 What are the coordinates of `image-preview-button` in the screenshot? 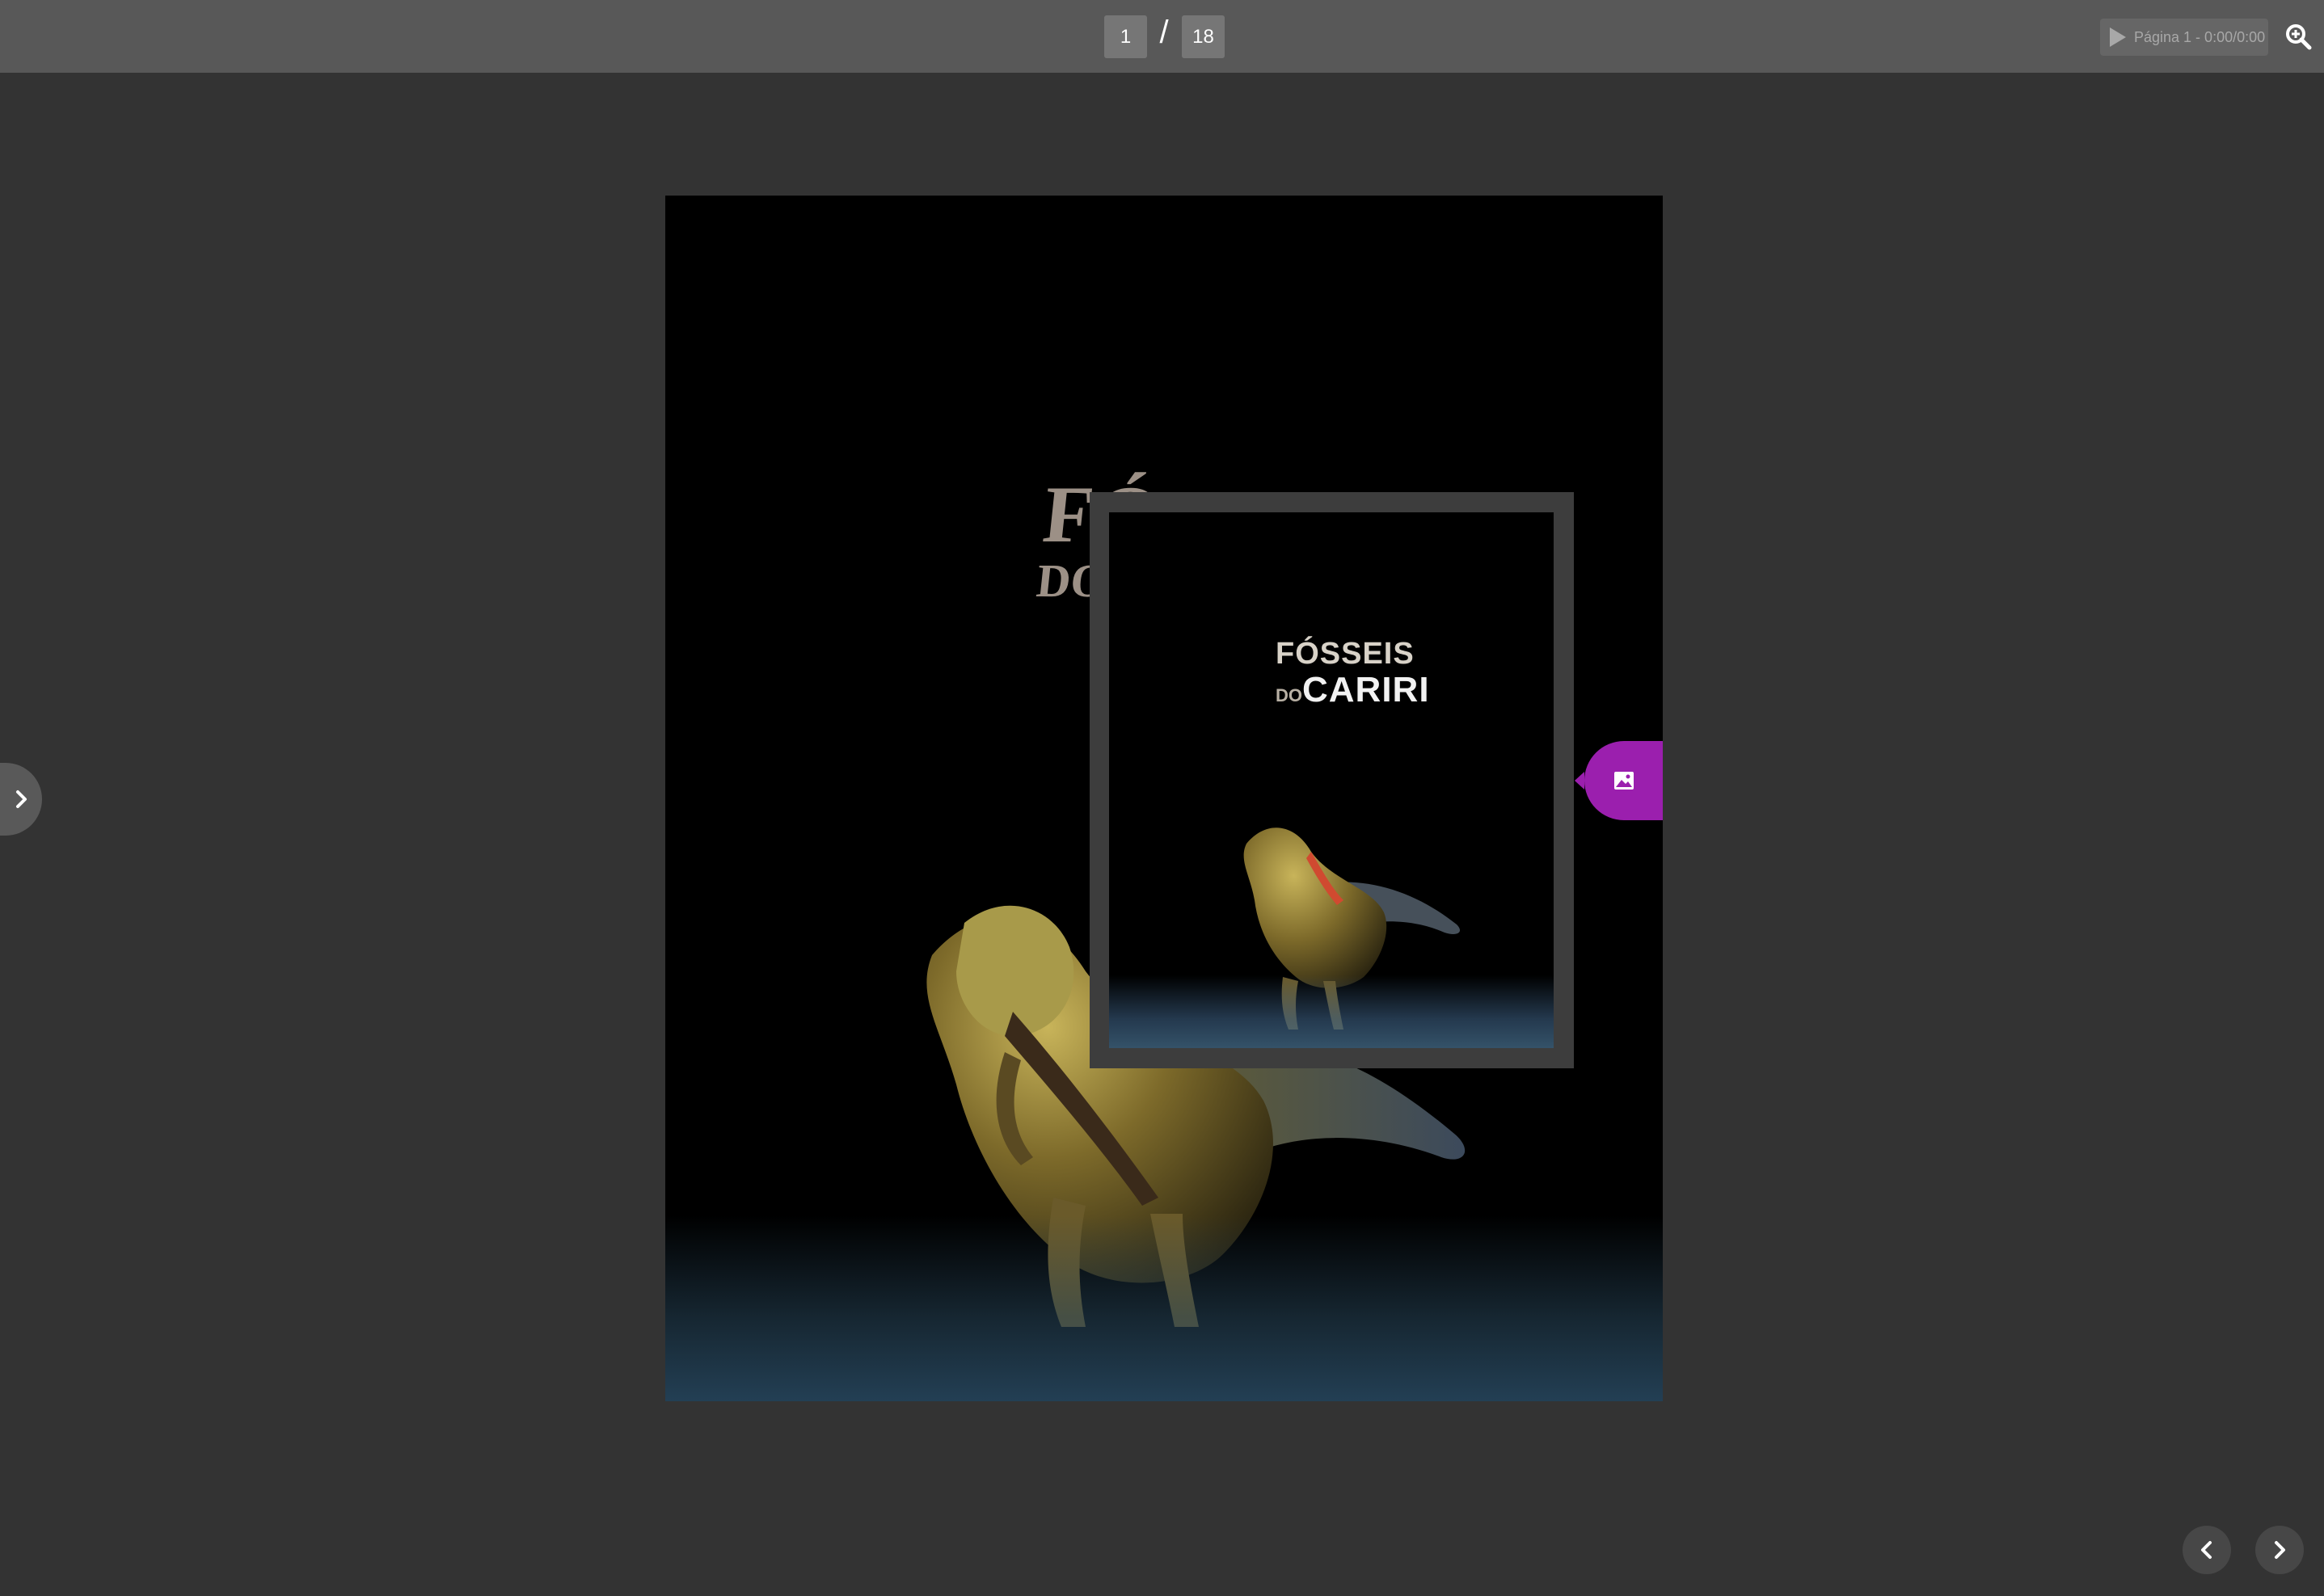 It's located at (1624, 780).